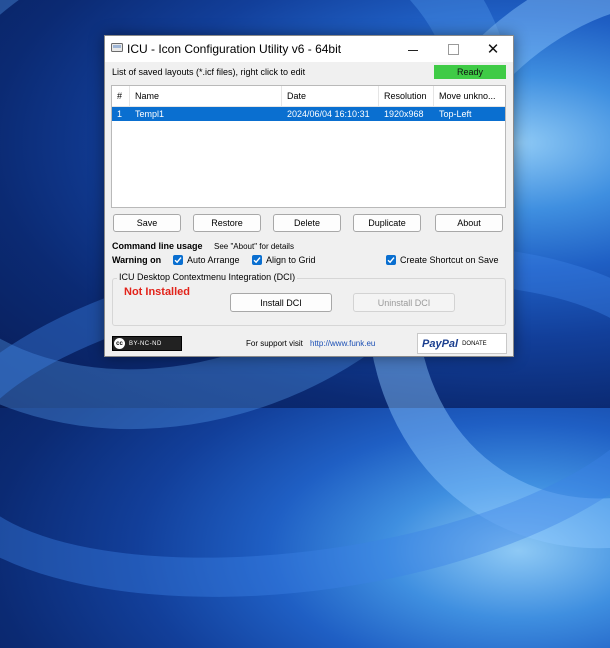  What do you see at coordinates (147, 223) in the screenshot?
I see `save-button: Save` at bounding box center [147, 223].